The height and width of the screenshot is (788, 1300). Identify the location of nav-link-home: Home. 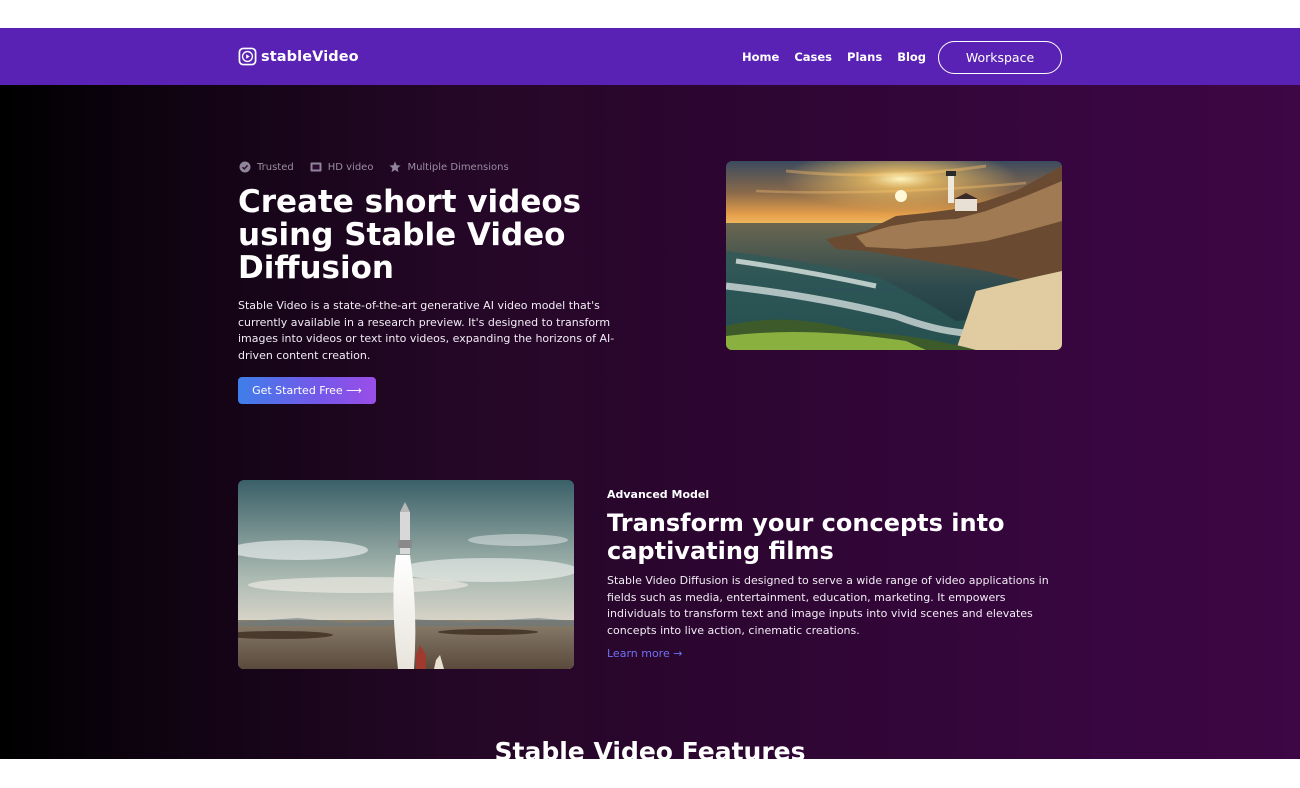
(760, 57).